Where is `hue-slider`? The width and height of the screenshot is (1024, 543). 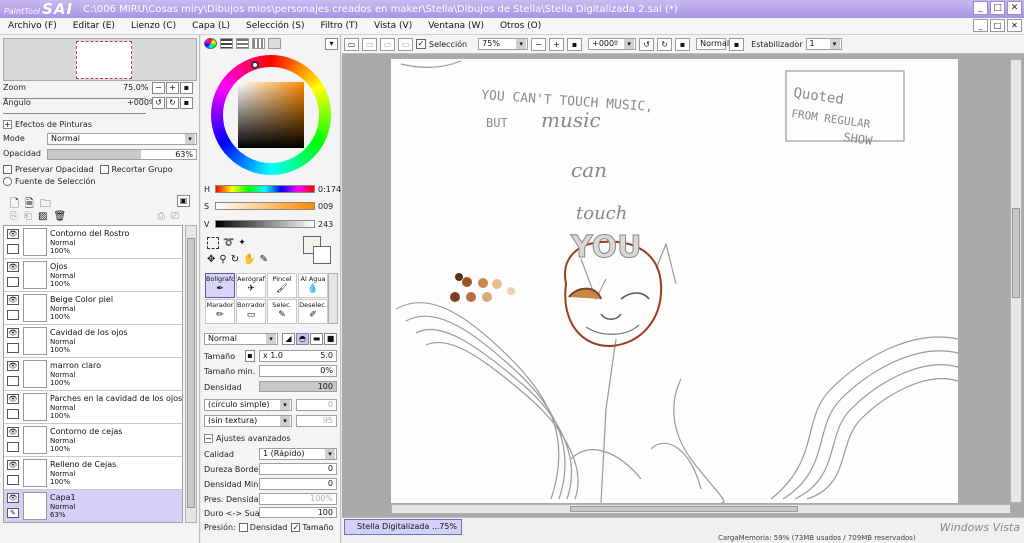
hue-slider is located at coordinates (265, 189).